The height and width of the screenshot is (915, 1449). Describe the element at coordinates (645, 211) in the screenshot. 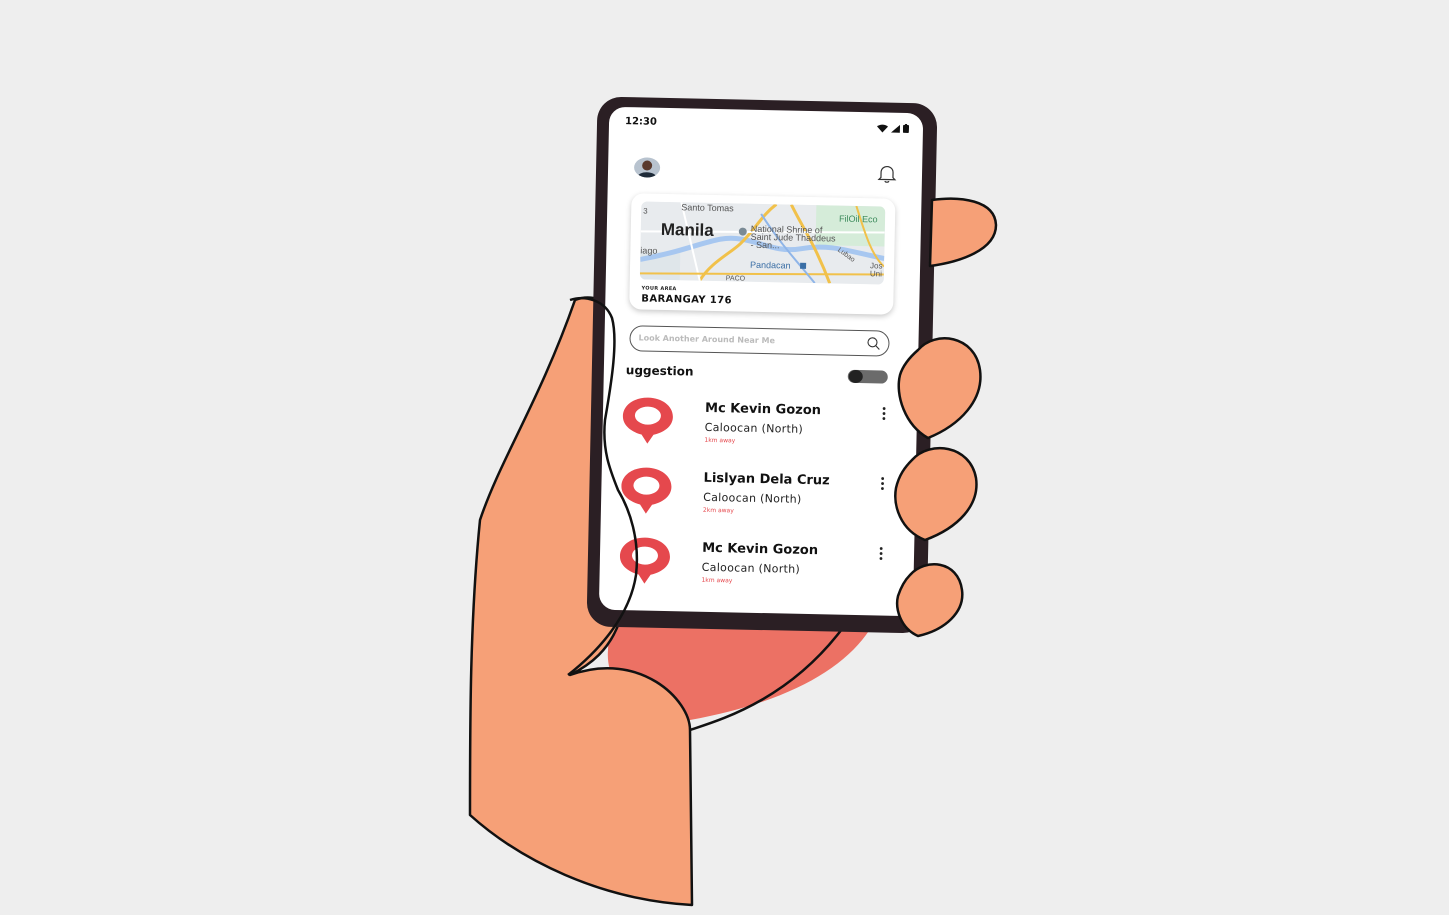

I see `map-label-number: 3` at that location.